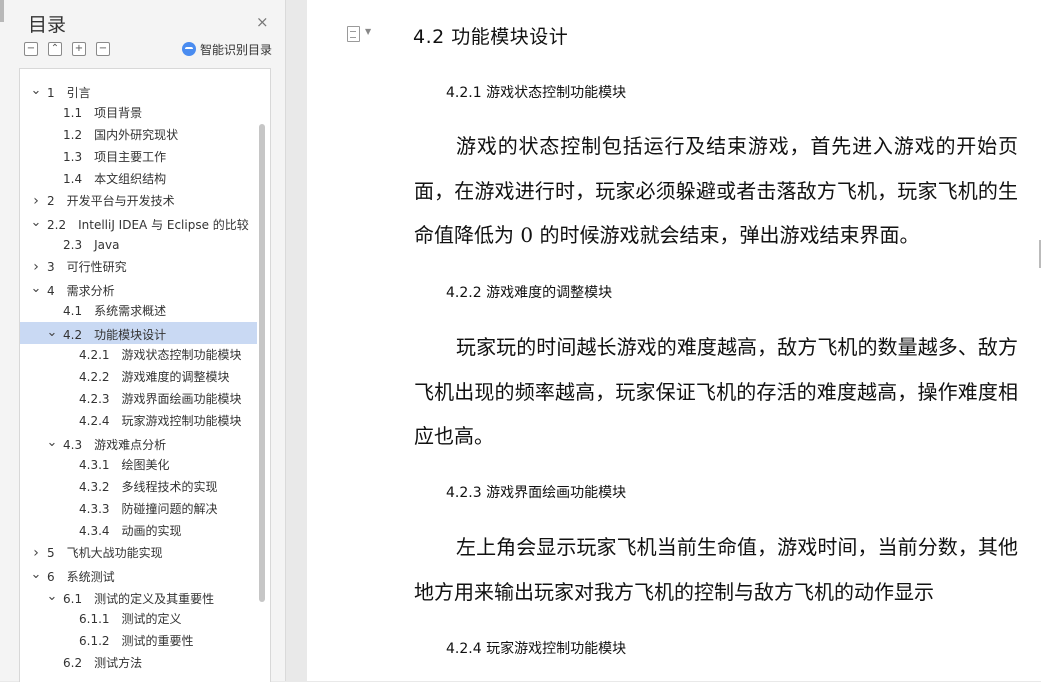  I want to click on toc-item: › 5 飞机大战功能实现, so click(138, 553).